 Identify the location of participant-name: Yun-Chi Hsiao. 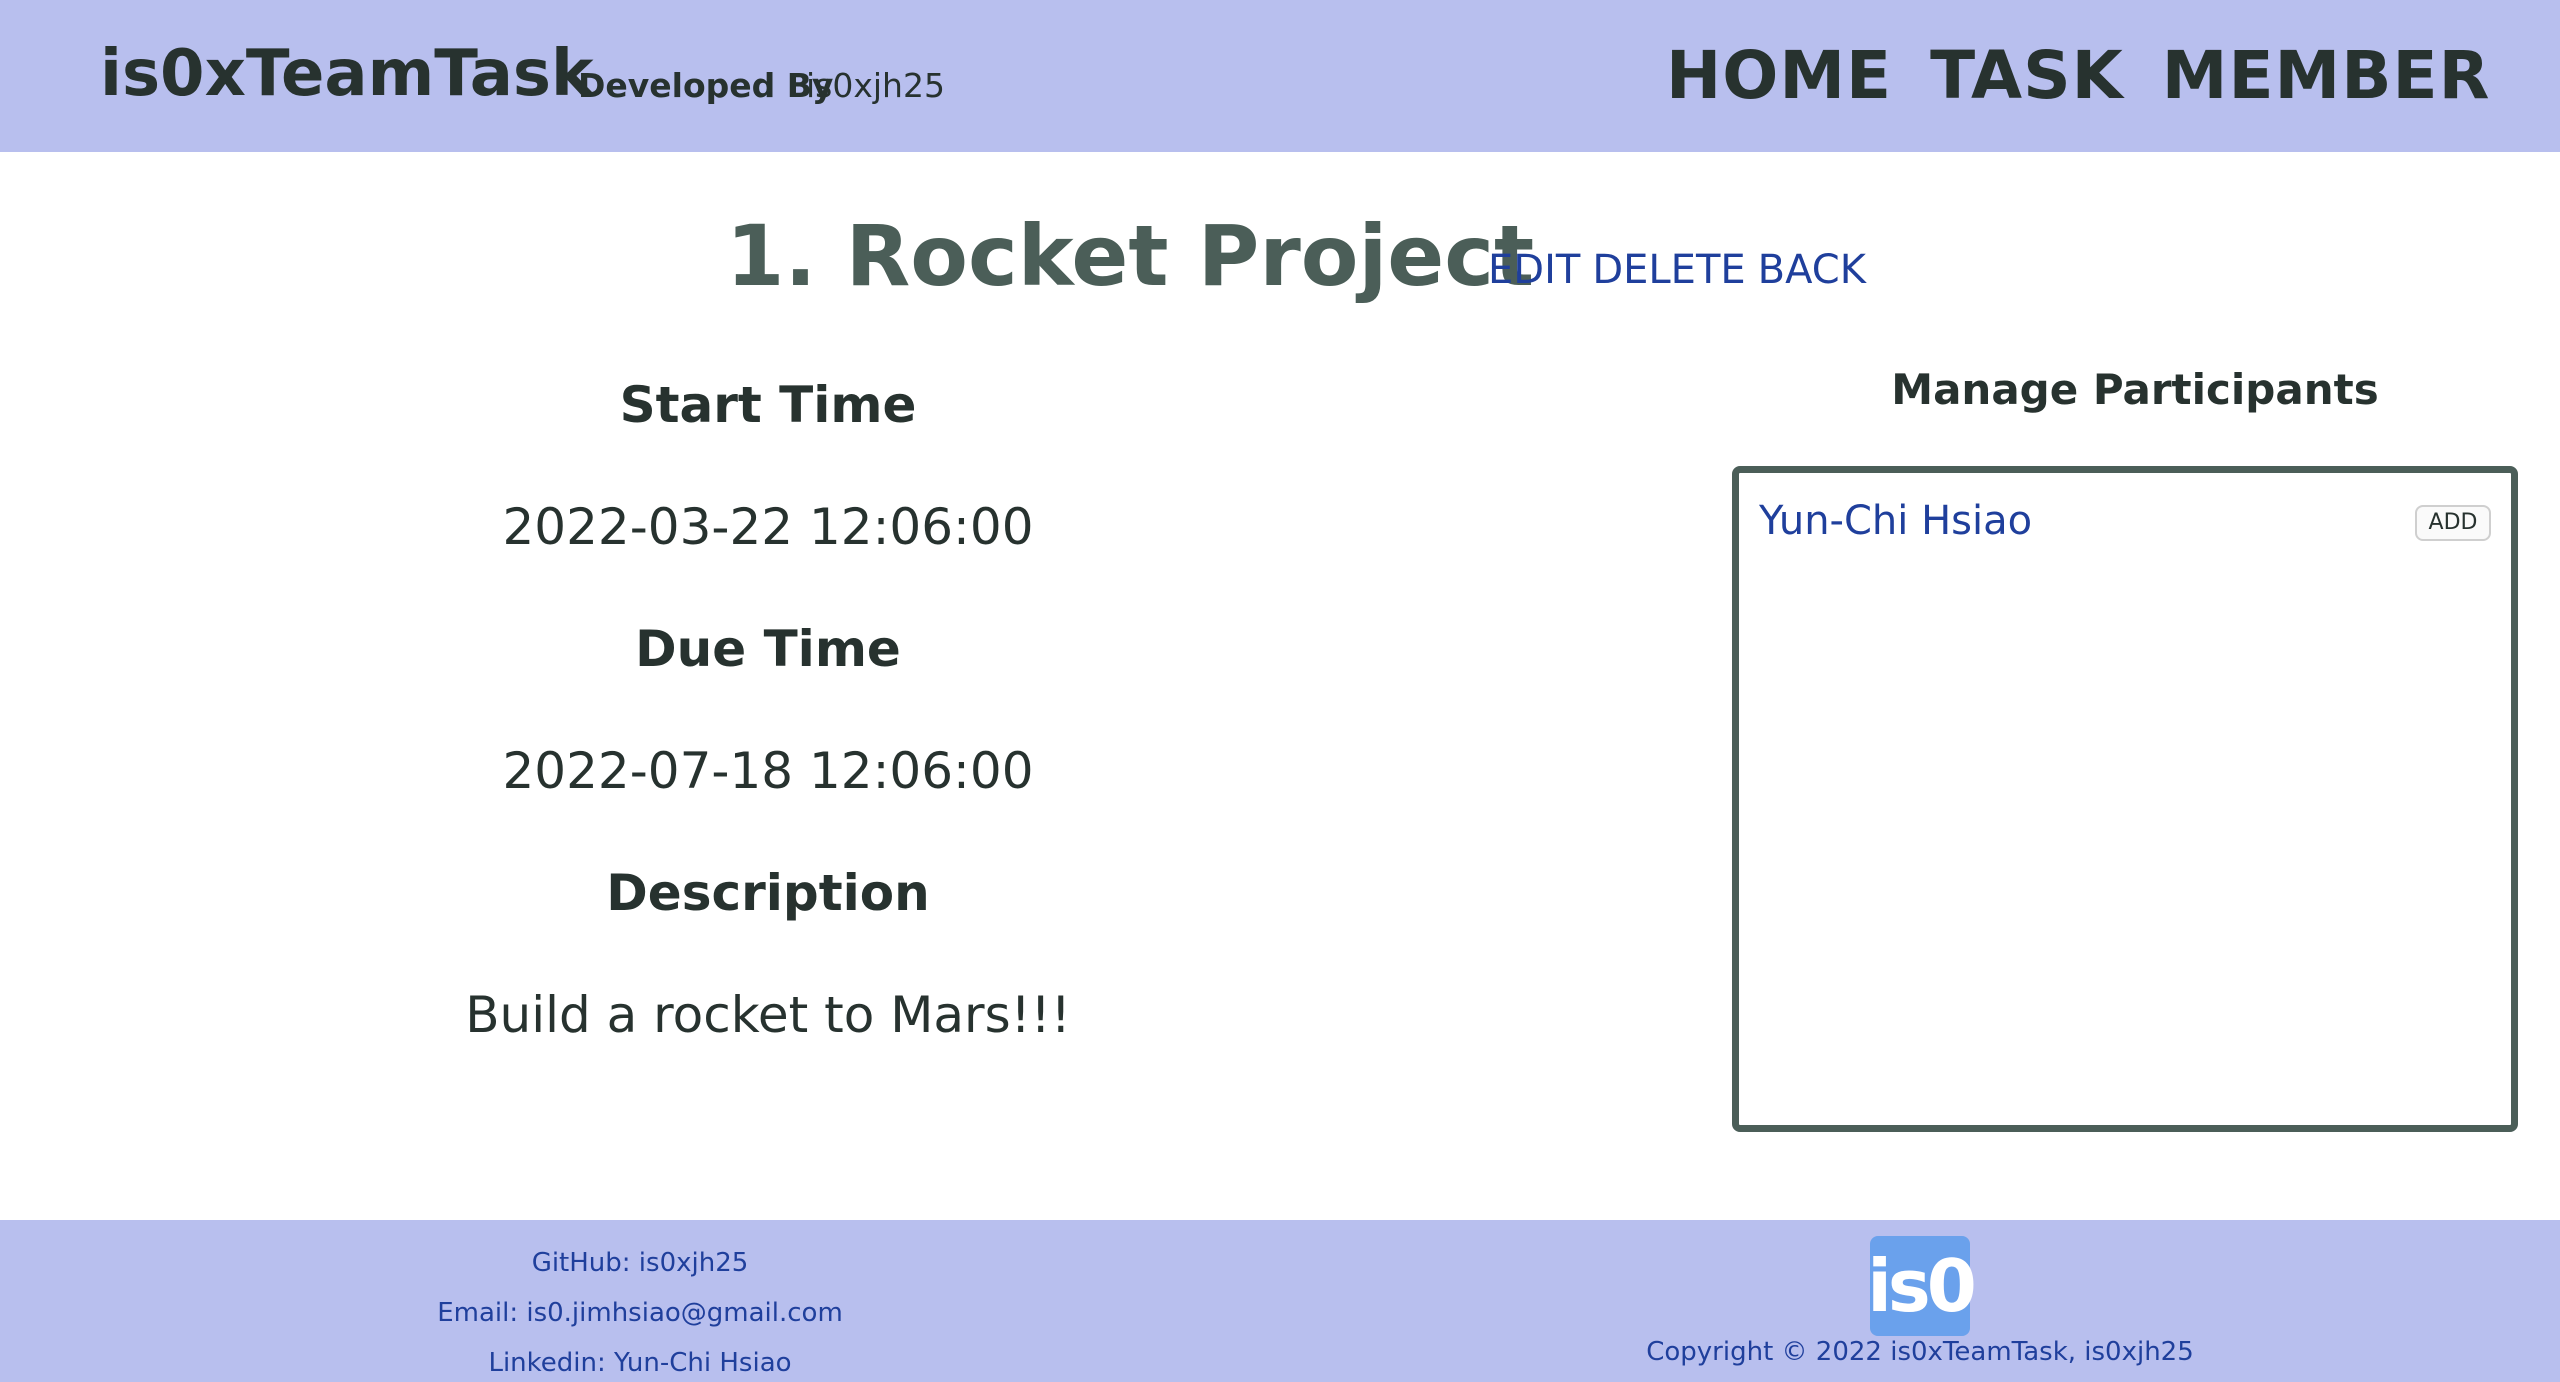
(1895, 521).